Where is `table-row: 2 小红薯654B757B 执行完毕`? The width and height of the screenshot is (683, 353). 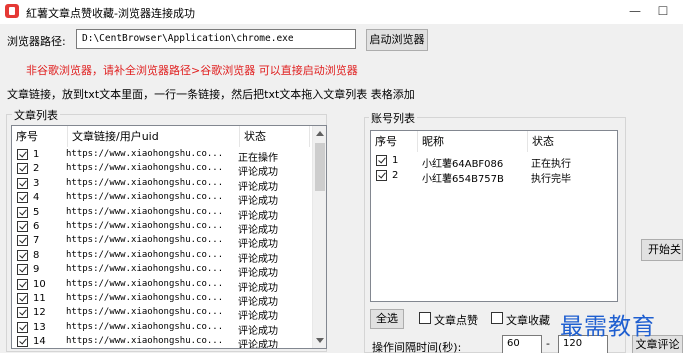
table-row: 2 小红薯654B757B 执行完毕 is located at coordinates (494, 177).